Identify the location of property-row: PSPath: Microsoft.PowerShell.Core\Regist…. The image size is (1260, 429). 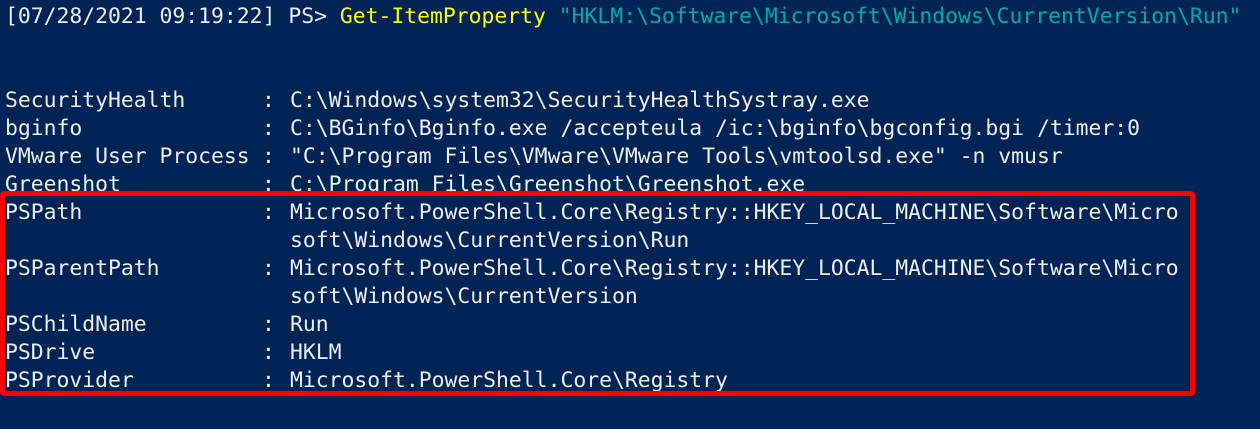
(592, 213).